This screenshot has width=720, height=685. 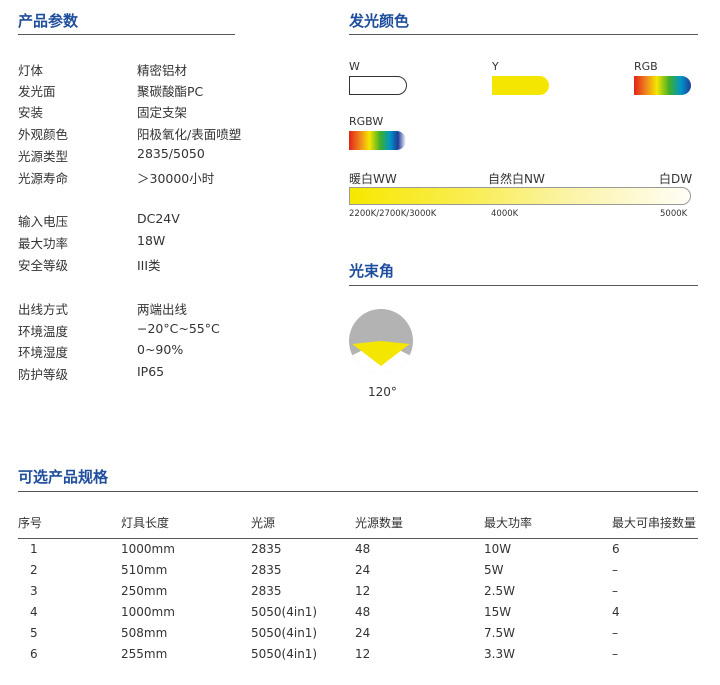 What do you see at coordinates (358, 491) in the screenshot?
I see `specs-divider` at bounding box center [358, 491].